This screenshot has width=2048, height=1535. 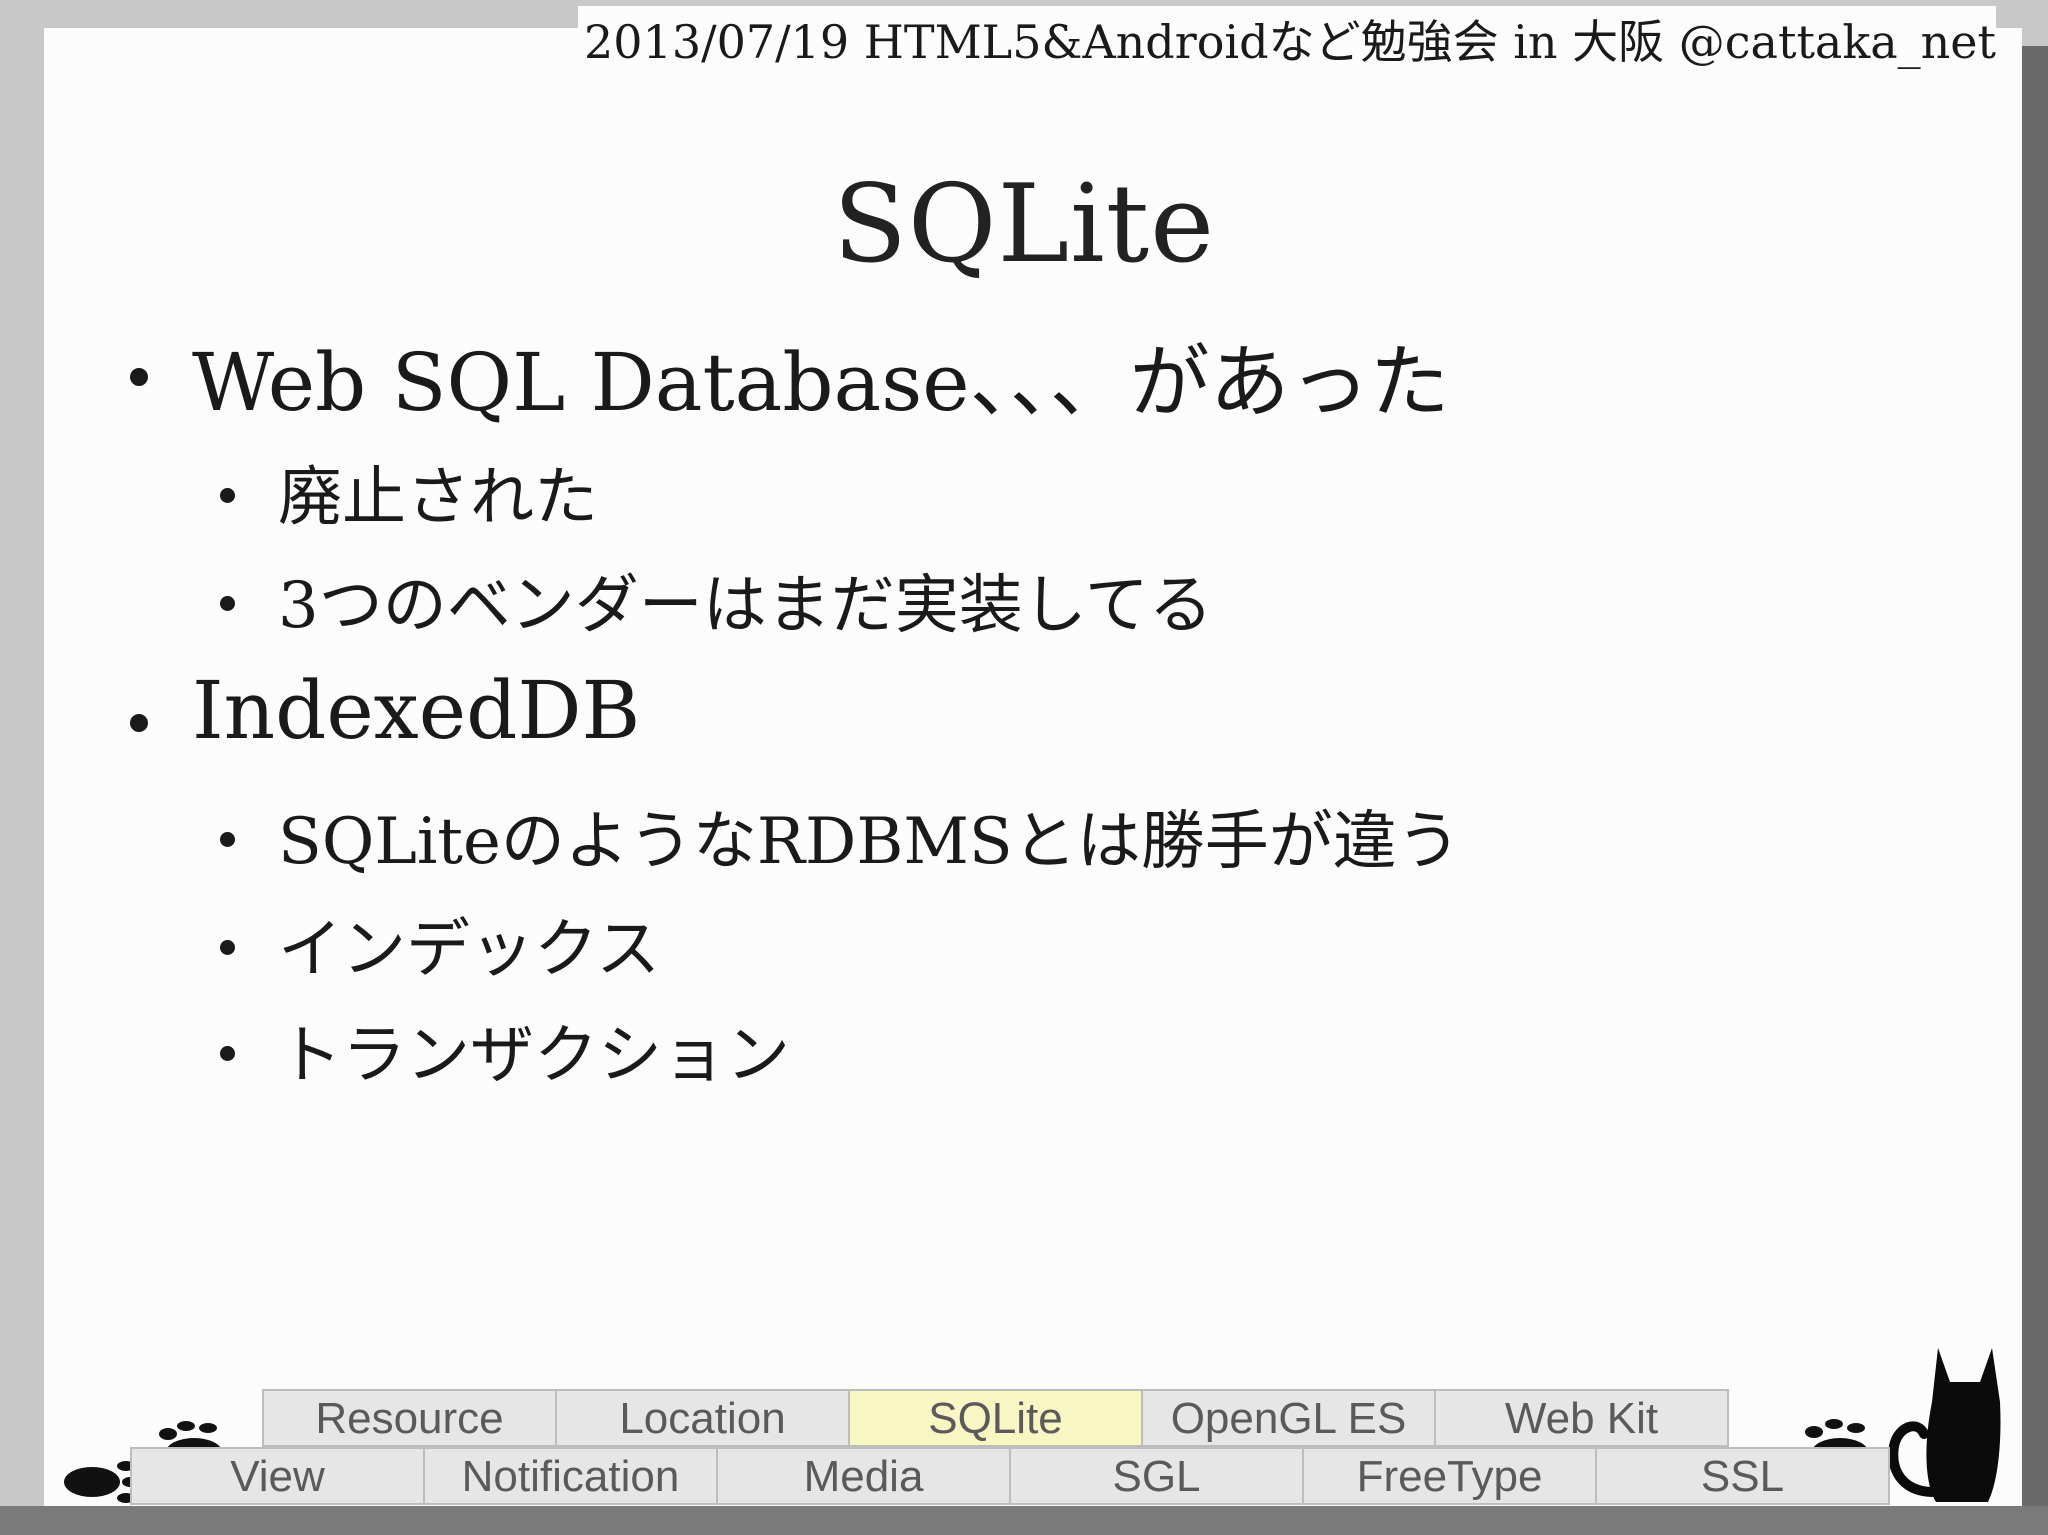 I want to click on nav-tab-resource: Resource, so click(x=409, y=1418).